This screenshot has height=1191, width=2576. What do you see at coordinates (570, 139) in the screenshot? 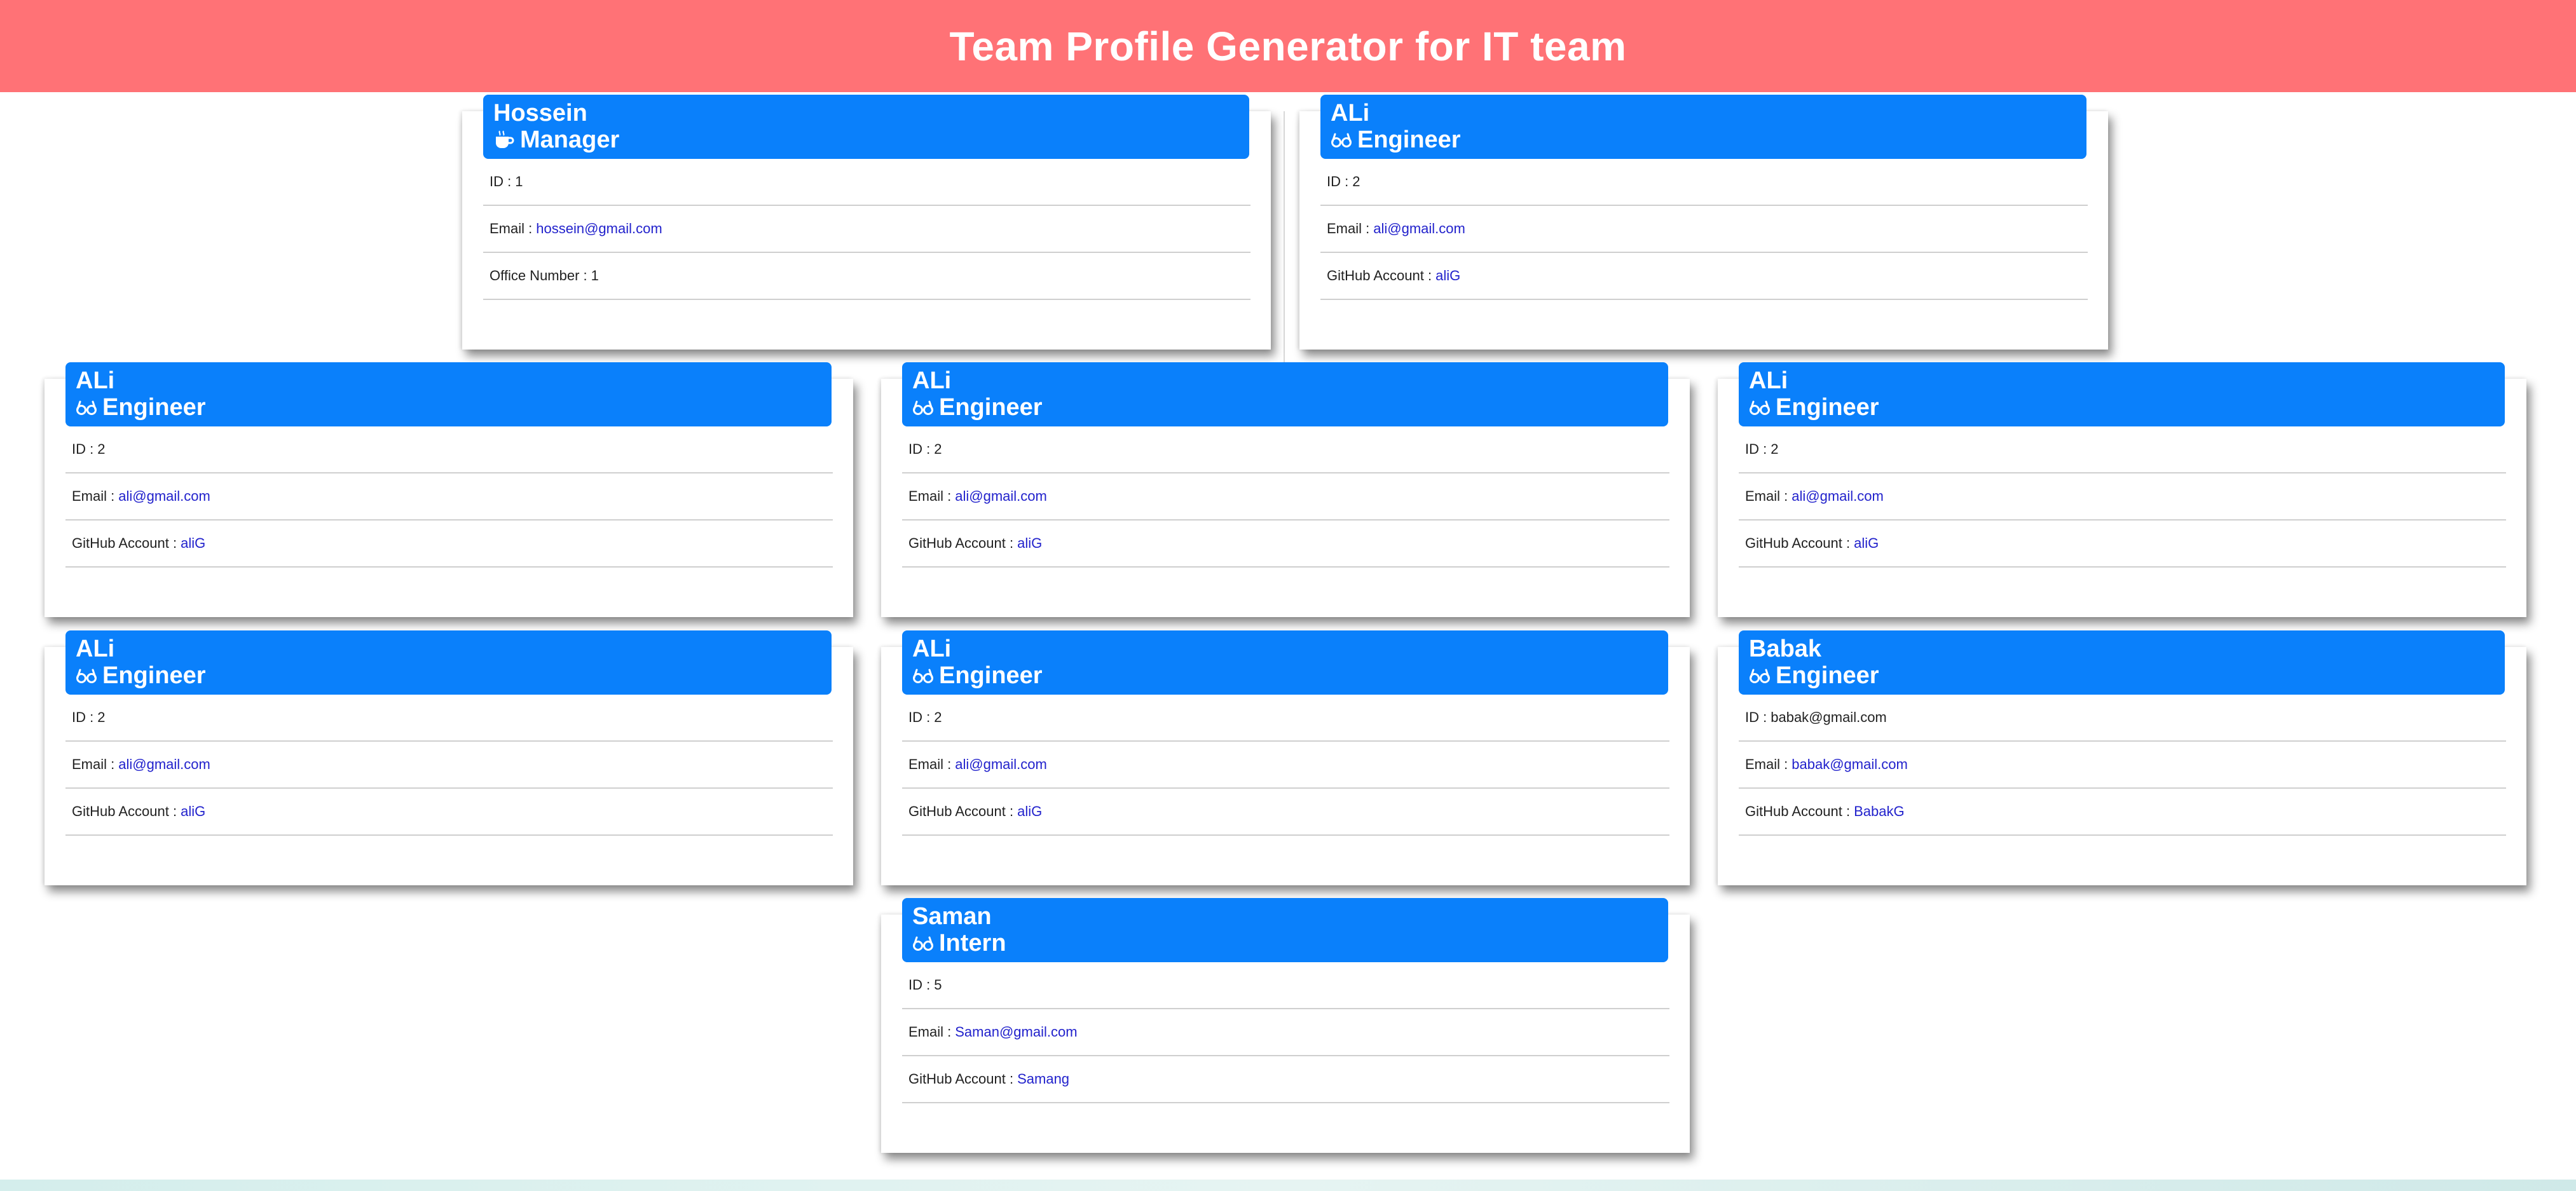
I see `employee-role-label: Manager` at bounding box center [570, 139].